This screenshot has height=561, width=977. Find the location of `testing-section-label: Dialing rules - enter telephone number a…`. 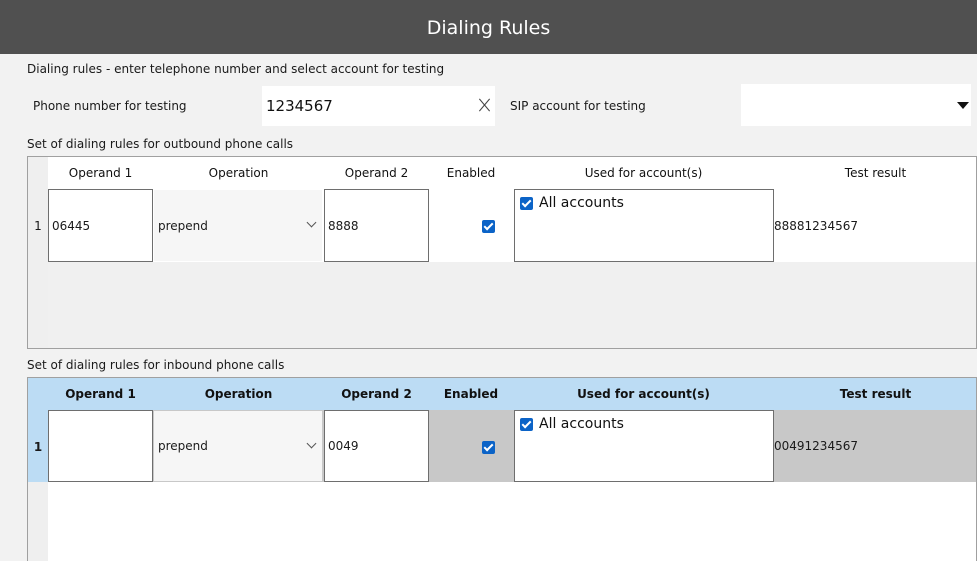

testing-section-label: Dialing rules - enter telephone number a… is located at coordinates (236, 69).